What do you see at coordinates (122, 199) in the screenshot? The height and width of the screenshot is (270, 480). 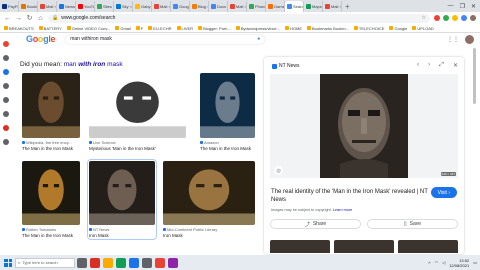 I see `image-result-selected: NT News Iron Mask` at bounding box center [122, 199].